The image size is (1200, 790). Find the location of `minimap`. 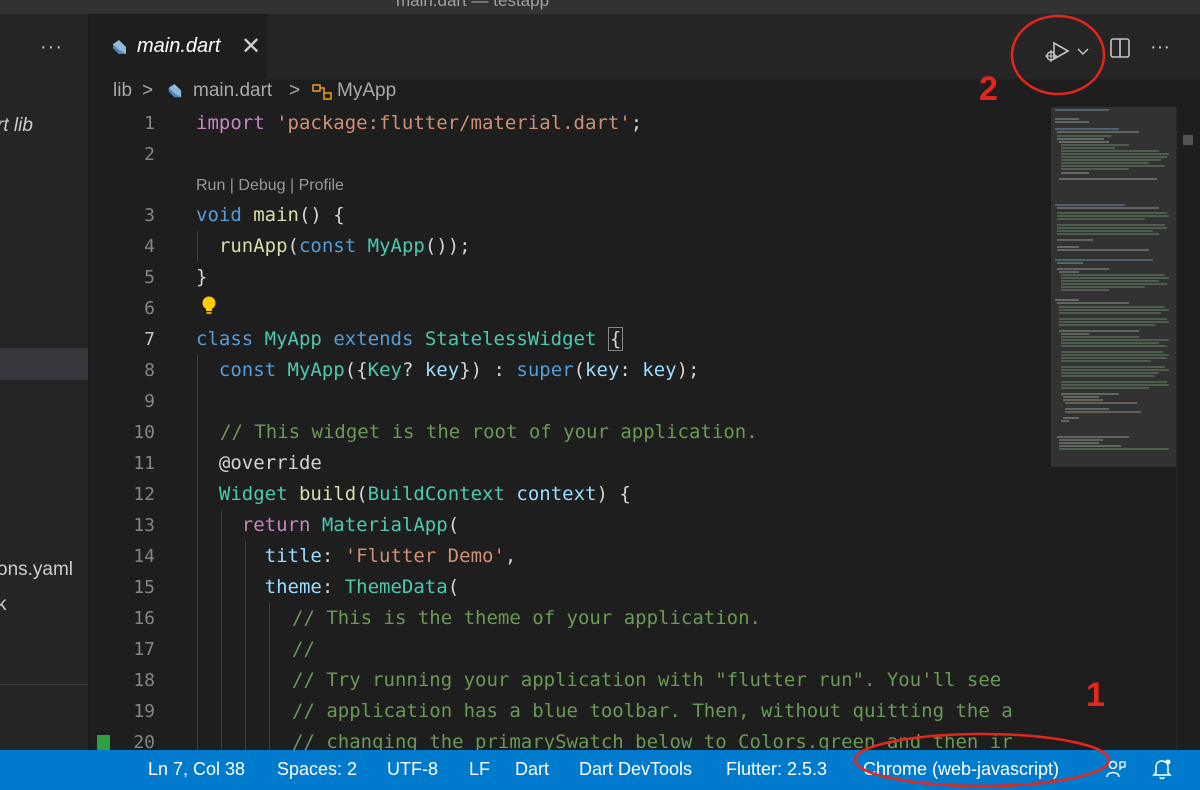

minimap is located at coordinates (1112, 428).